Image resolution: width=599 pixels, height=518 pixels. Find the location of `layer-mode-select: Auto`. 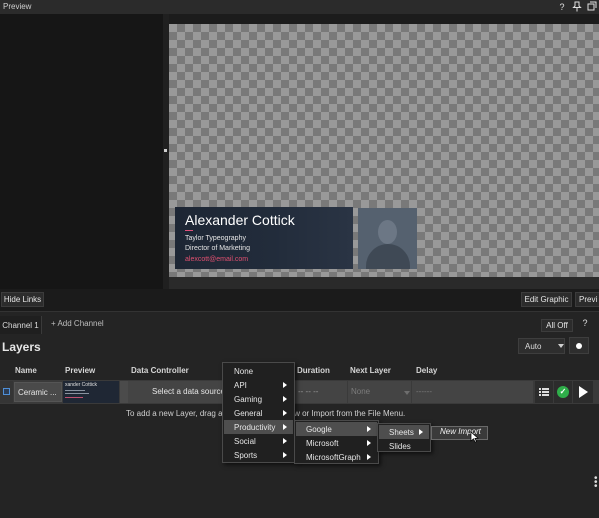

layer-mode-select: Auto is located at coordinates (541, 346).